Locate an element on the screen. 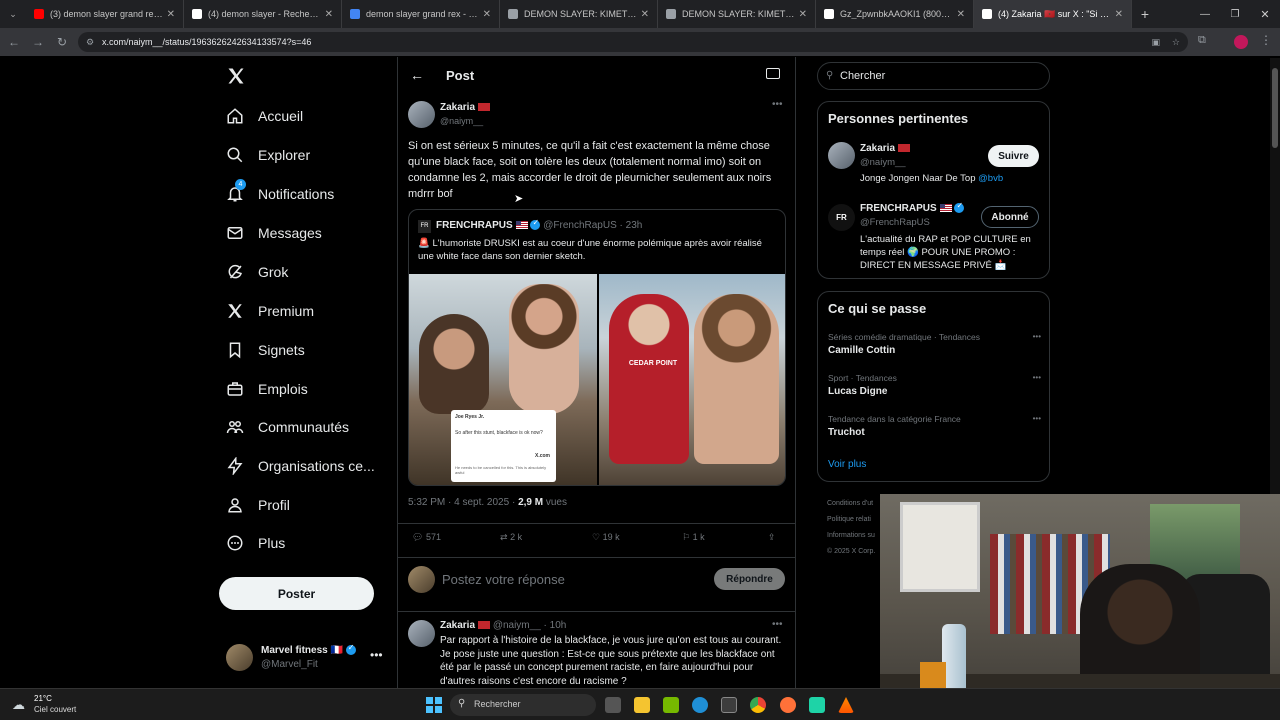 This screenshot has width=1280, height=720. profile-avatar is located at coordinates (1241, 42).